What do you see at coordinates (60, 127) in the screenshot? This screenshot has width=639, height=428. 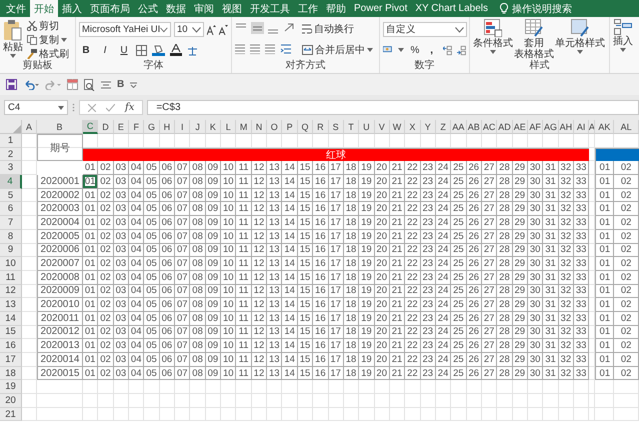 I see `column-header: B` at bounding box center [60, 127].